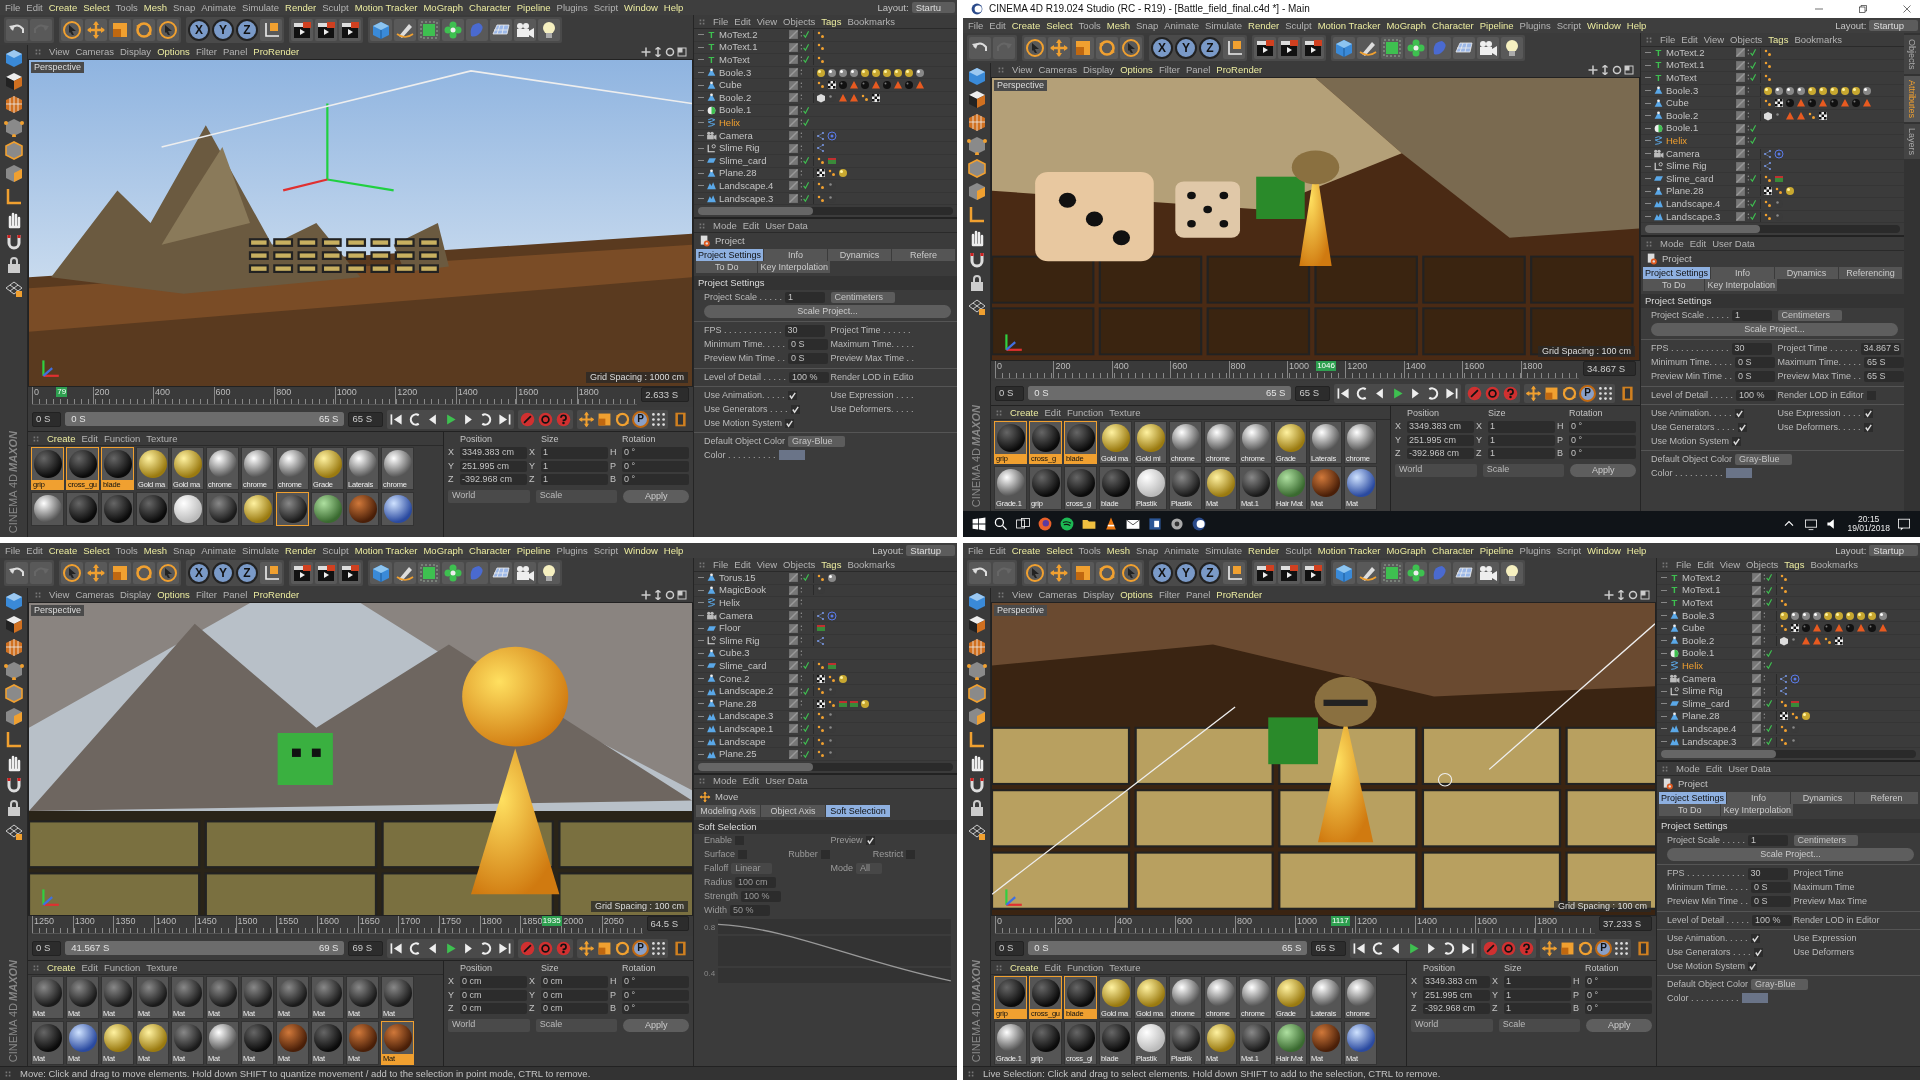 The height and width of the screenshot is (1080, 1920). What do you see at coordinates (1010, 393) in the screenshot?
I see `start-time-field: 0 S` at bounding box center [1010, 393].